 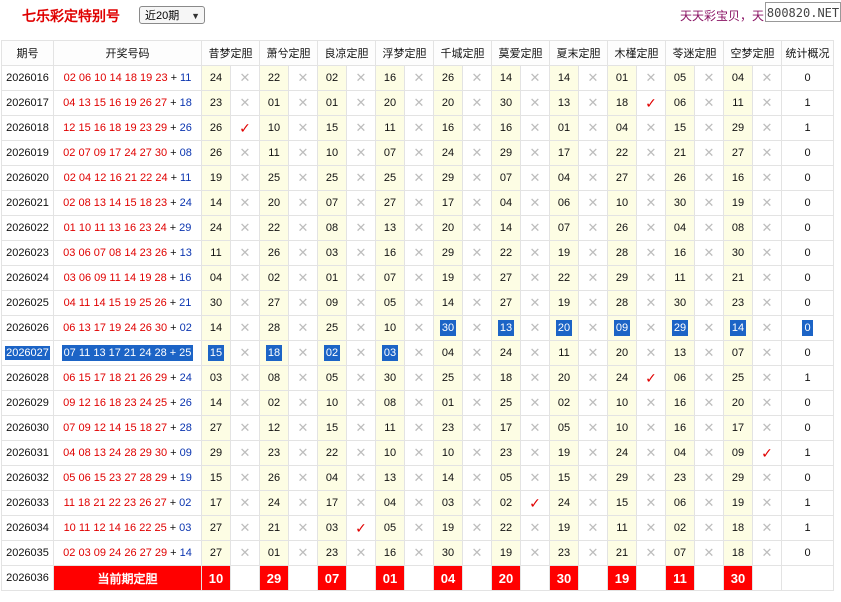 I want to click on pick-number-cell: 15, so click(x=332, y=128).